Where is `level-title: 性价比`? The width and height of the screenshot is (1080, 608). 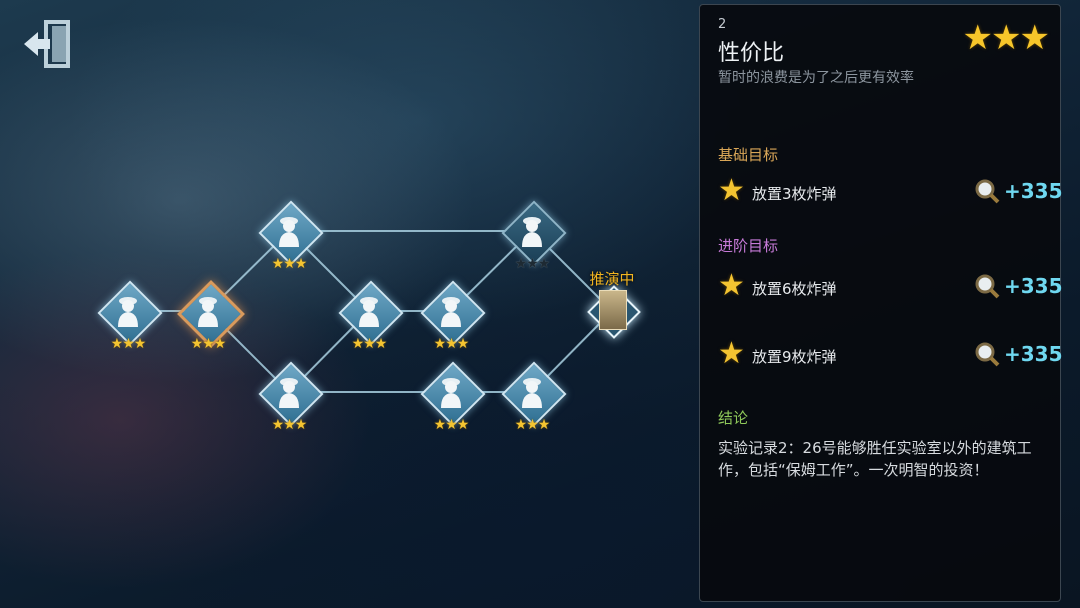 level-title: 性价比 is located at coordinates (751, 53).